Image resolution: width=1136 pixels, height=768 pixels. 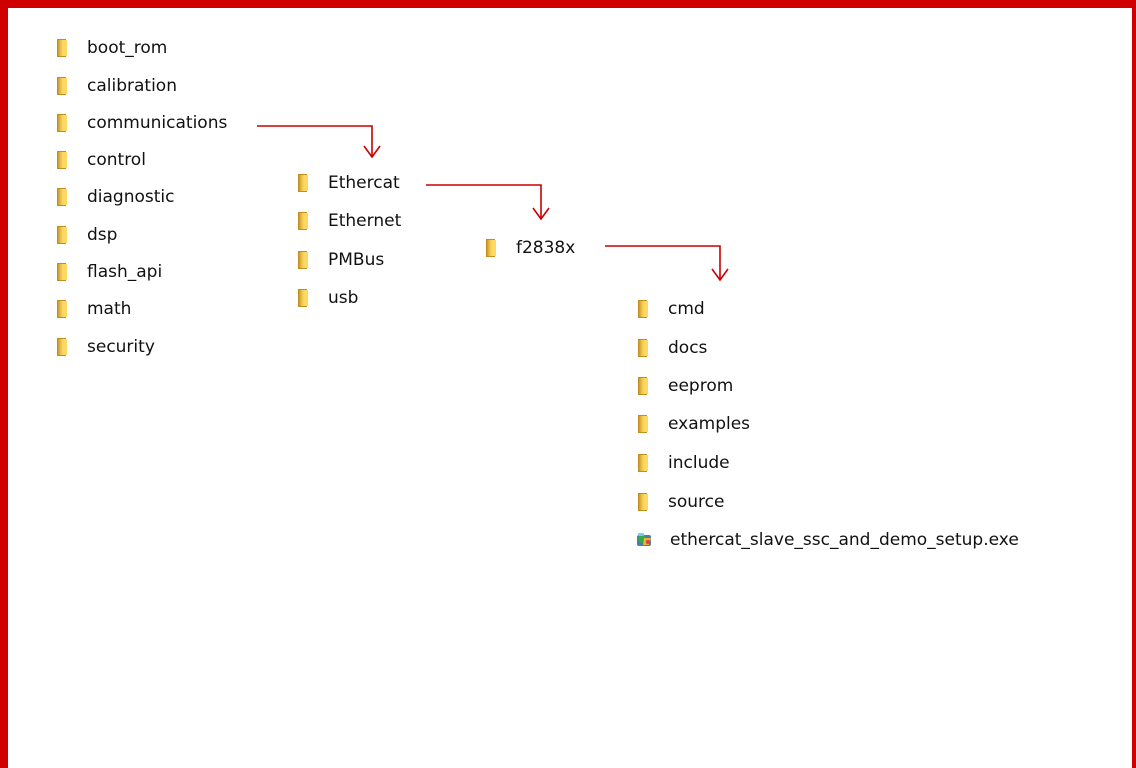 I want to click on folder-control: control, so click(x=100, y=160).